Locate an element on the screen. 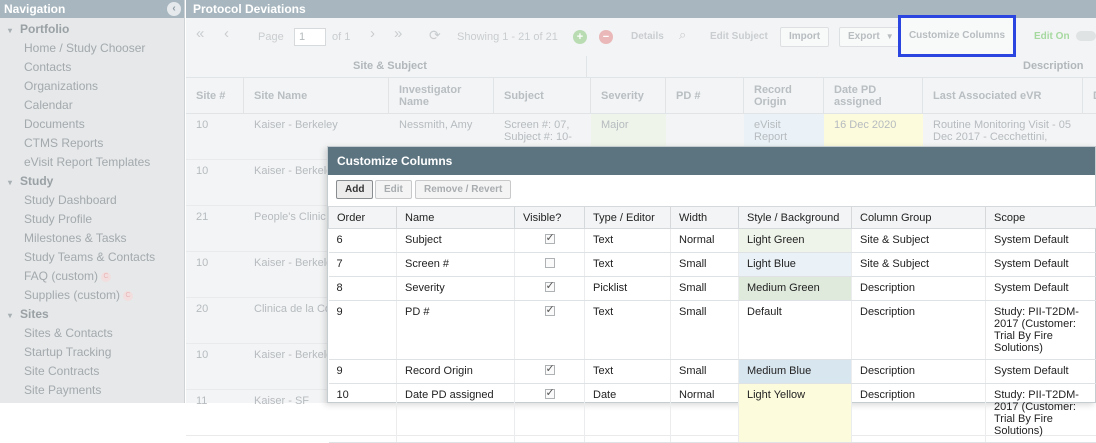 Image resolution: width=1096 pixels, height=443 pixels. edit-button: Edit is located at coordinates (393, 189).